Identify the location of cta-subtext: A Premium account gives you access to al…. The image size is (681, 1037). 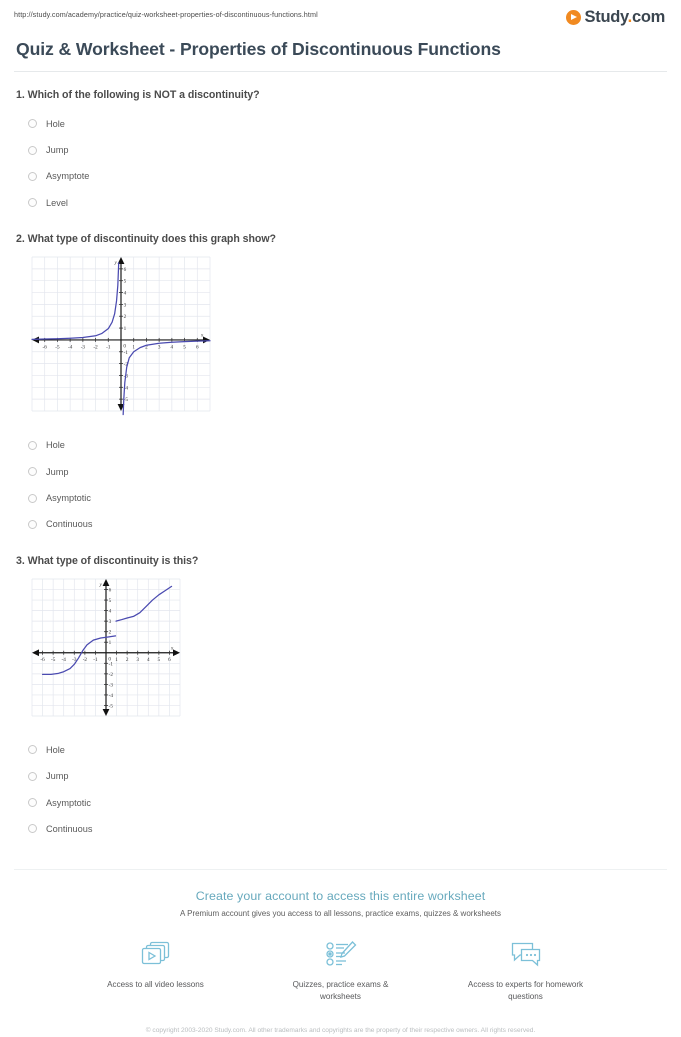
(340, 914).